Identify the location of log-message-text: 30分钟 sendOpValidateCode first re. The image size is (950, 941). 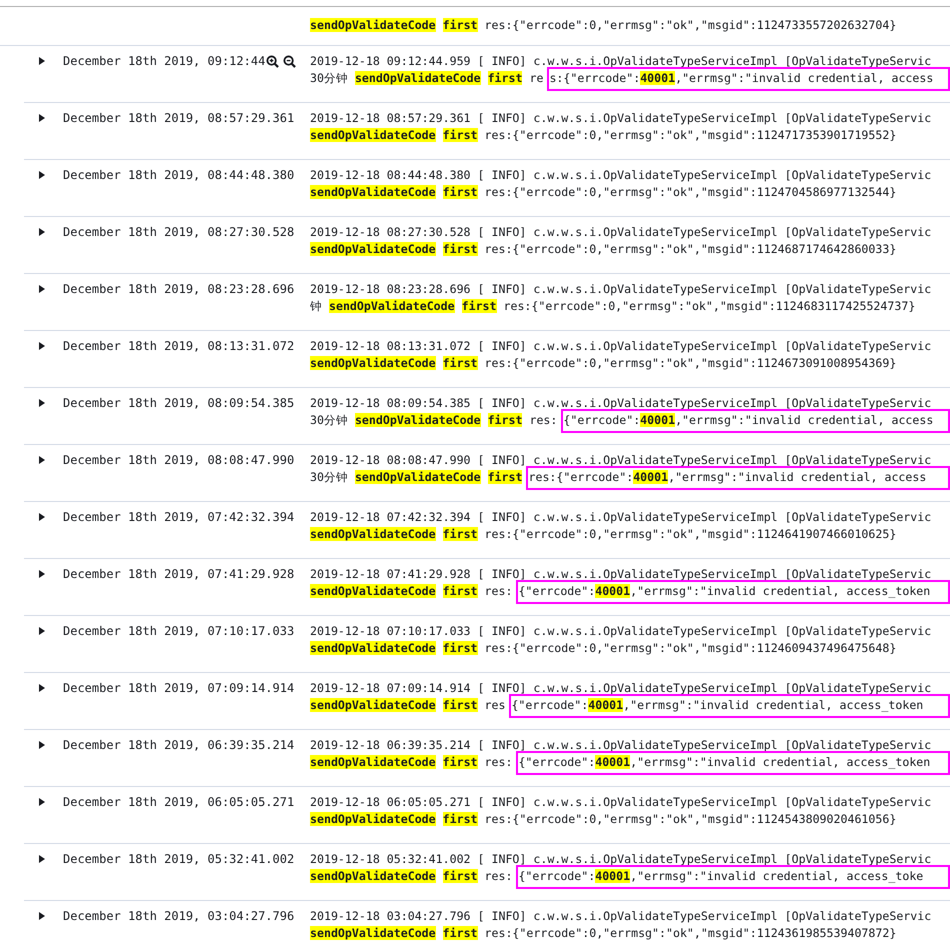
(427, 78).